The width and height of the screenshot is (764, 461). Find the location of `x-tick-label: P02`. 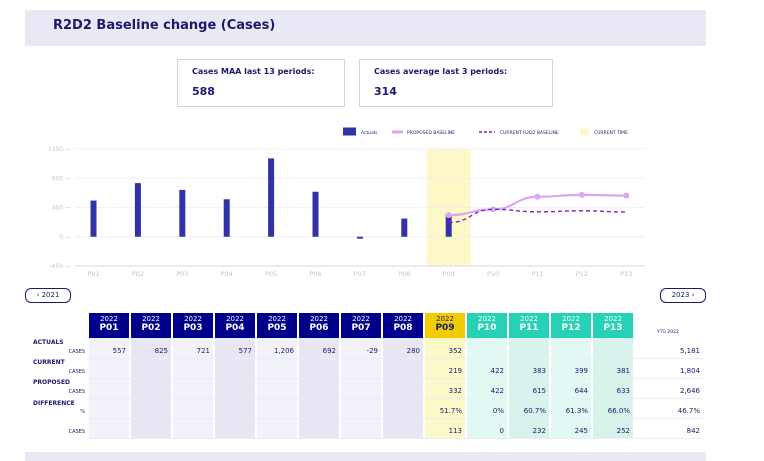

x-tick-label: P02 is located at coordinates (138, 274).